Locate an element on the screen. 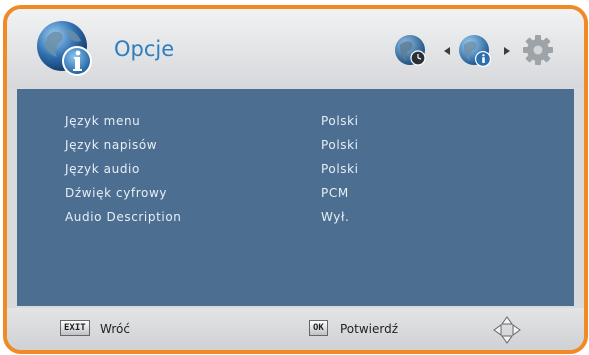 The height and width of the screenshot is (355, 589). option-label: Dźwięk cyfrowy is located at coordinates (116, 193).